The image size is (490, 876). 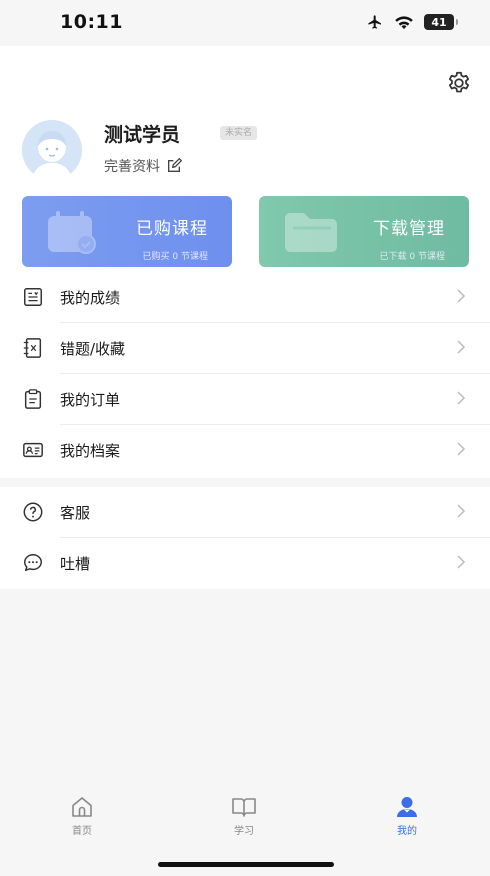 I want to click on status-icons: 41, so click(x=412, y=22).